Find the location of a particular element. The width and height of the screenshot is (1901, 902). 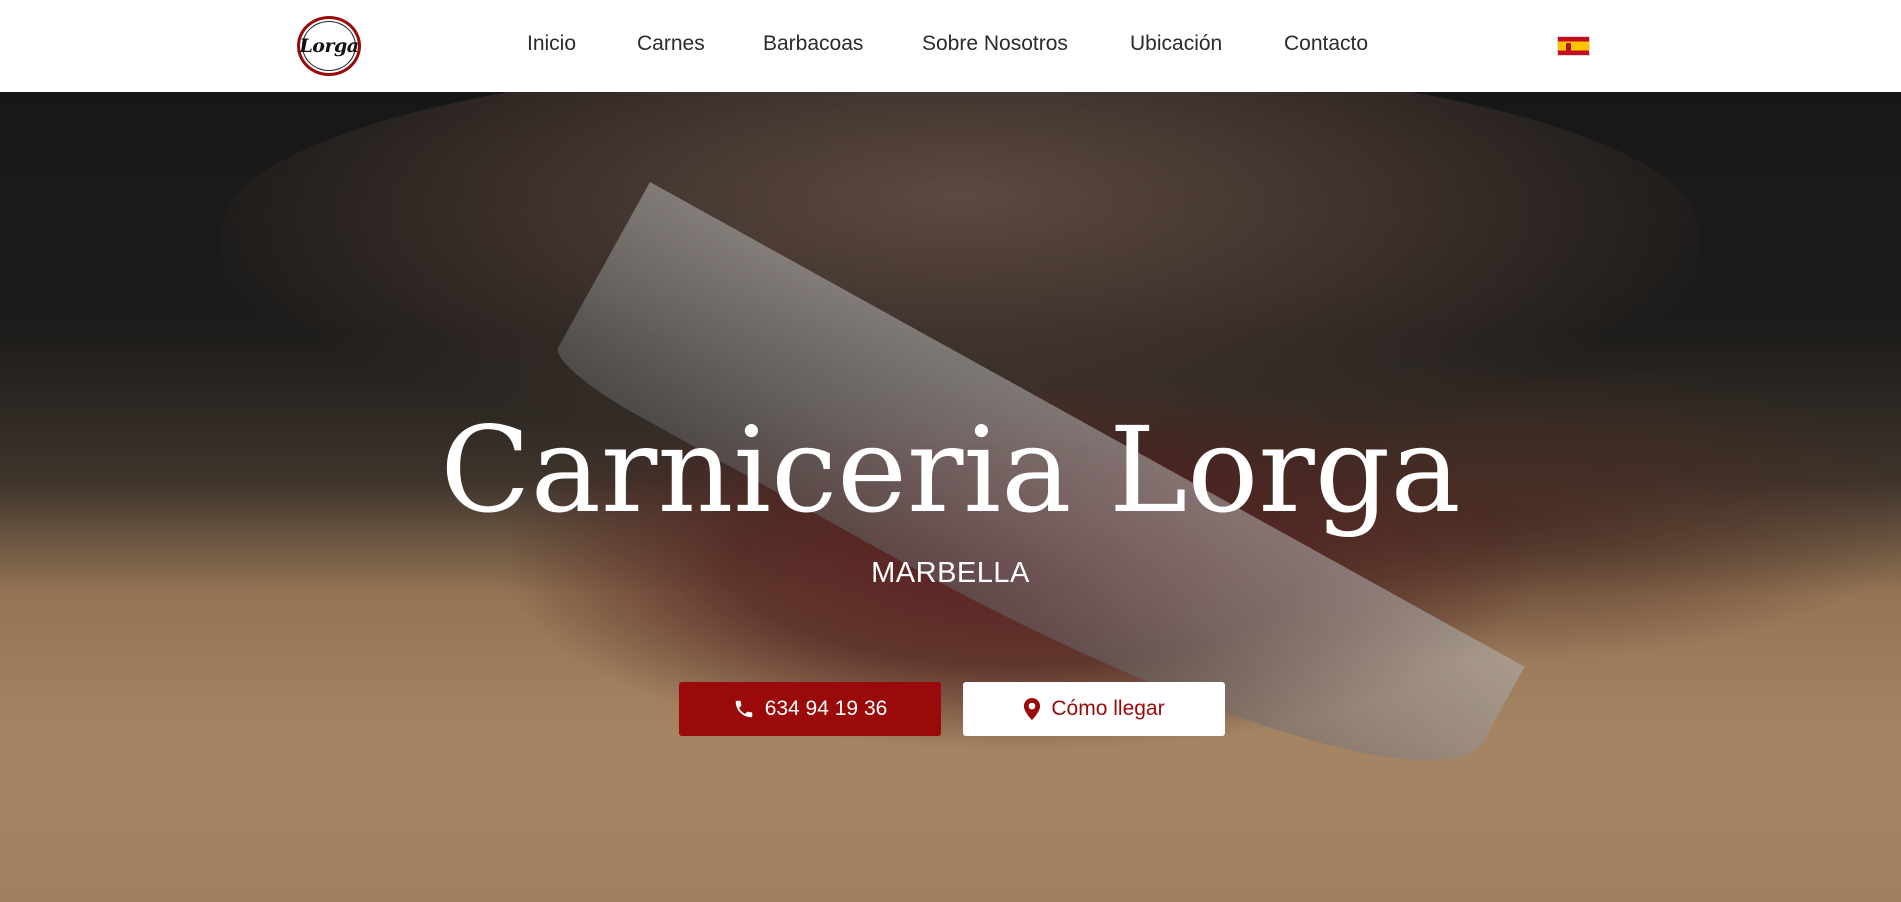

nav-item-ubicacion: Ubicación is located at coordinates (1176, 44).